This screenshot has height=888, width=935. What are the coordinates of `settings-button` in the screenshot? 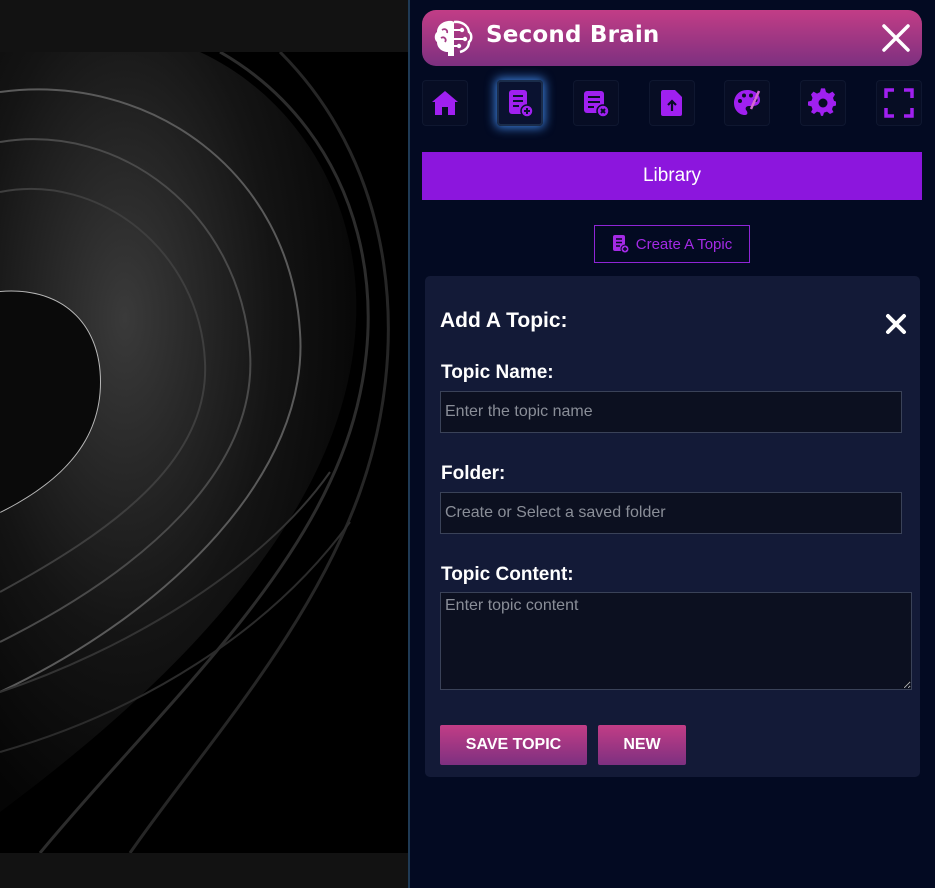 It's located at (823, 103).